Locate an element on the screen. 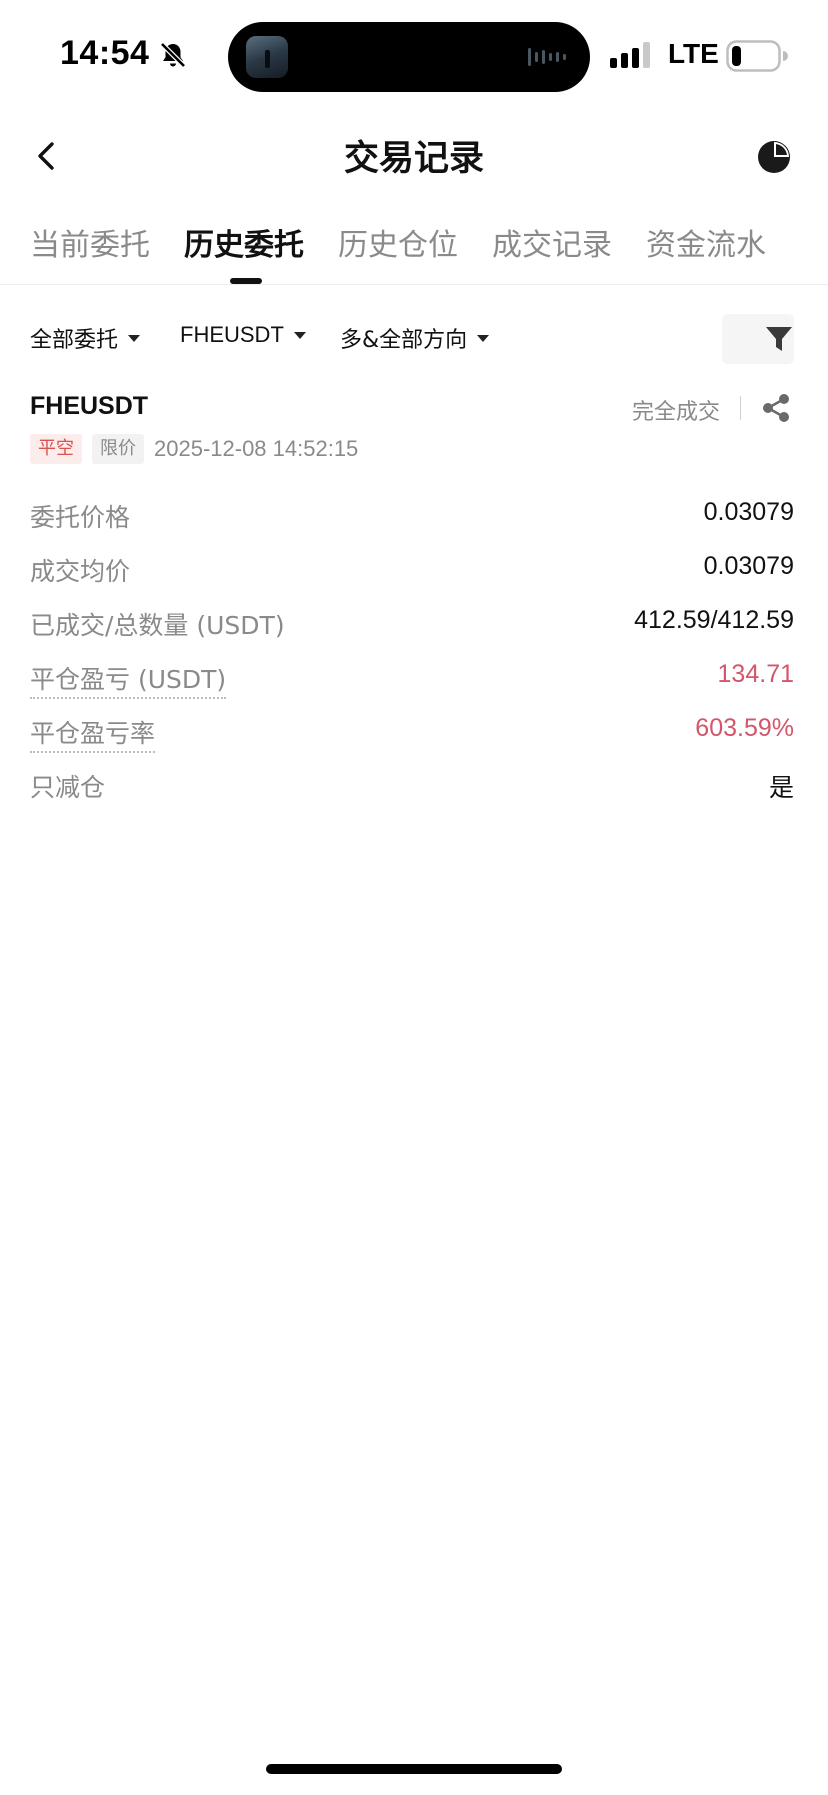 This screenshot has width=828, height=1795. avg-price-value: 0.03079 is located at coordinates (748, 566).